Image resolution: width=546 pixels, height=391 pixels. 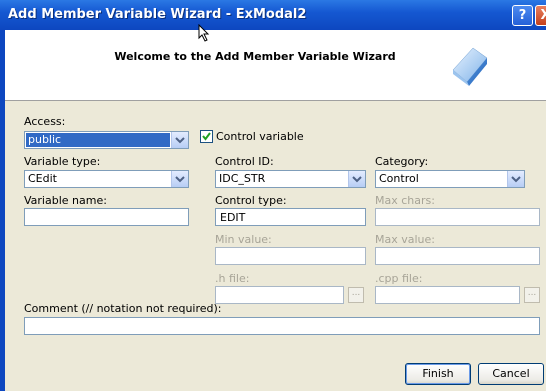 What do you see at coordinates (260, 136) in the screenshot?
I see `control-variable-label: Control variable` at bounding box center [260, 136].